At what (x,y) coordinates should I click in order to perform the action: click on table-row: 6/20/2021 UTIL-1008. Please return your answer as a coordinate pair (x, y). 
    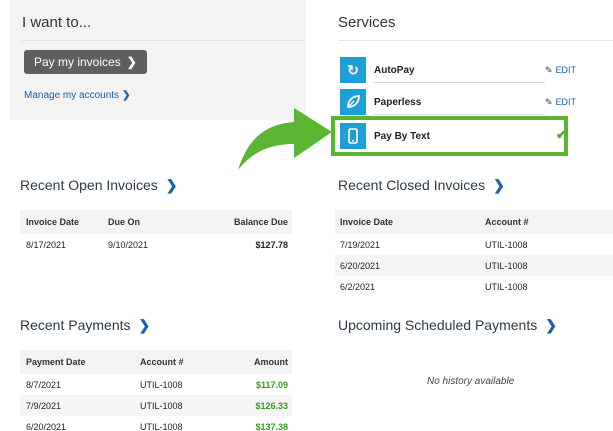
    Looking at the image, I should click on (474, 265).